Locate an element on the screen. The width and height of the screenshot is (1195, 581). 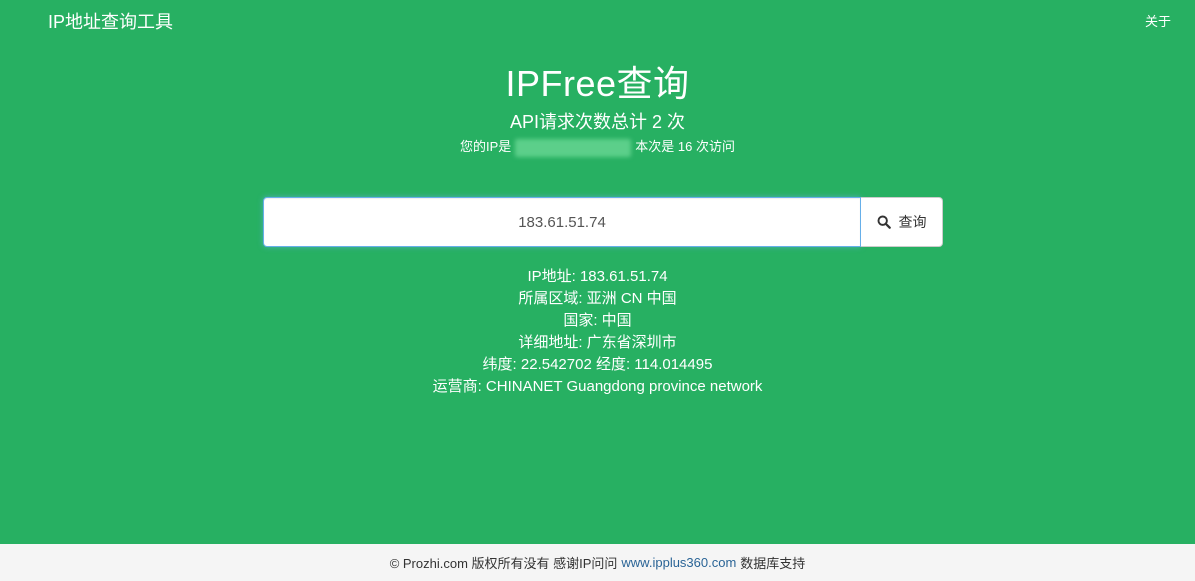
search-bar: 查询 is located at coordinates (603, 222).